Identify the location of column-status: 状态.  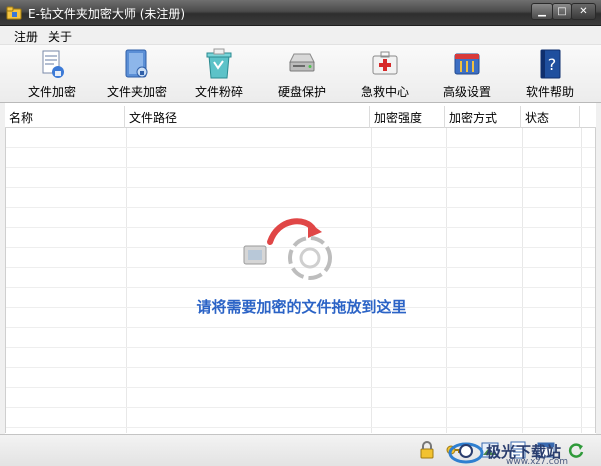
(550, 117).